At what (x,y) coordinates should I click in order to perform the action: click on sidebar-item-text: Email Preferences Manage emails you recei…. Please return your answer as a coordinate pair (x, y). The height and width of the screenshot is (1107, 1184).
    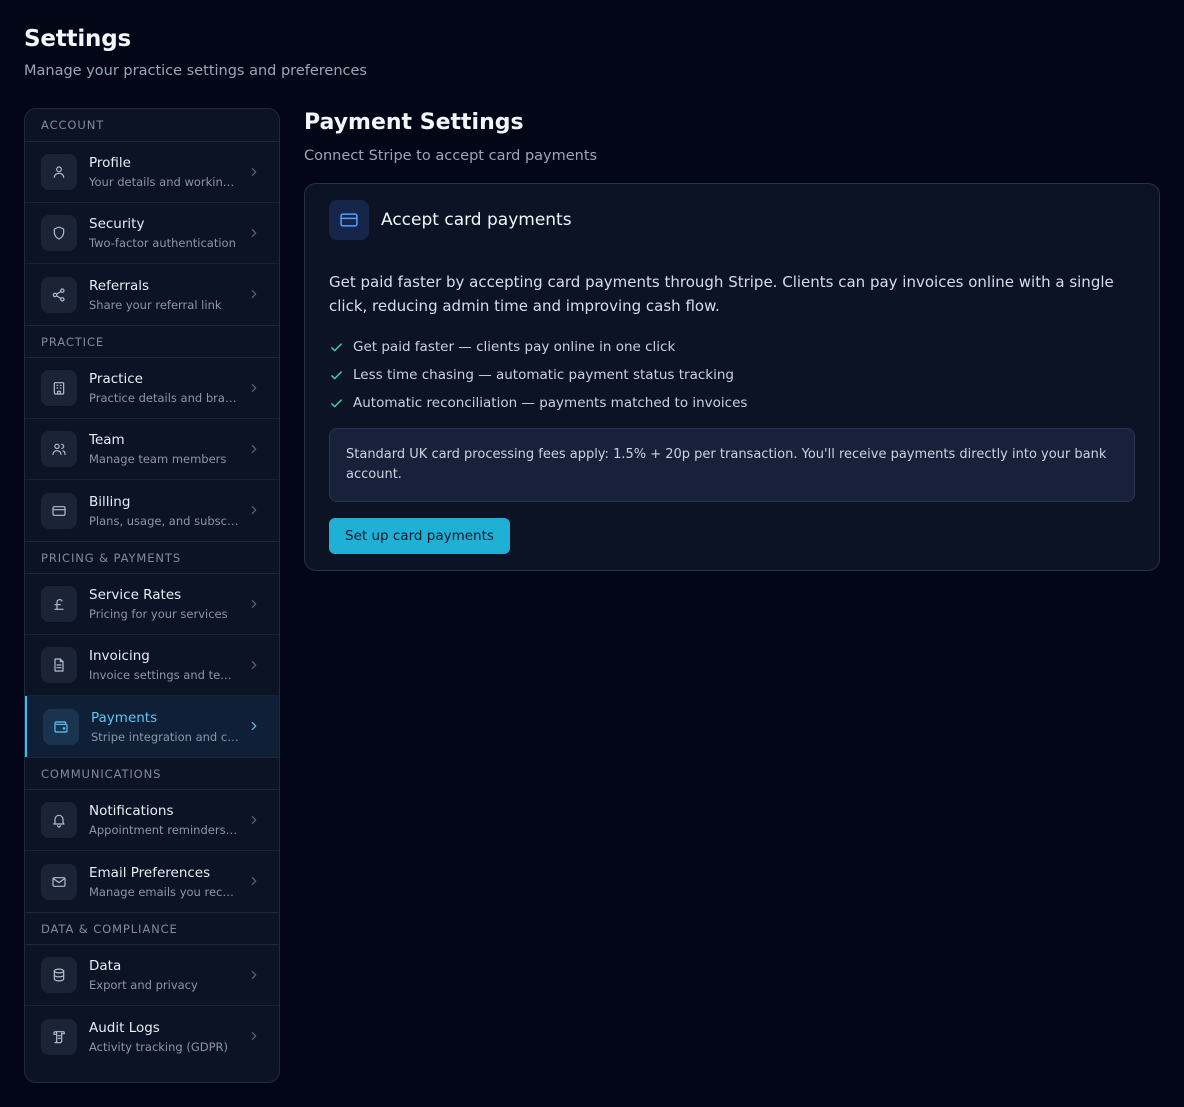
    Looking at the image, I should click on (164, 882).